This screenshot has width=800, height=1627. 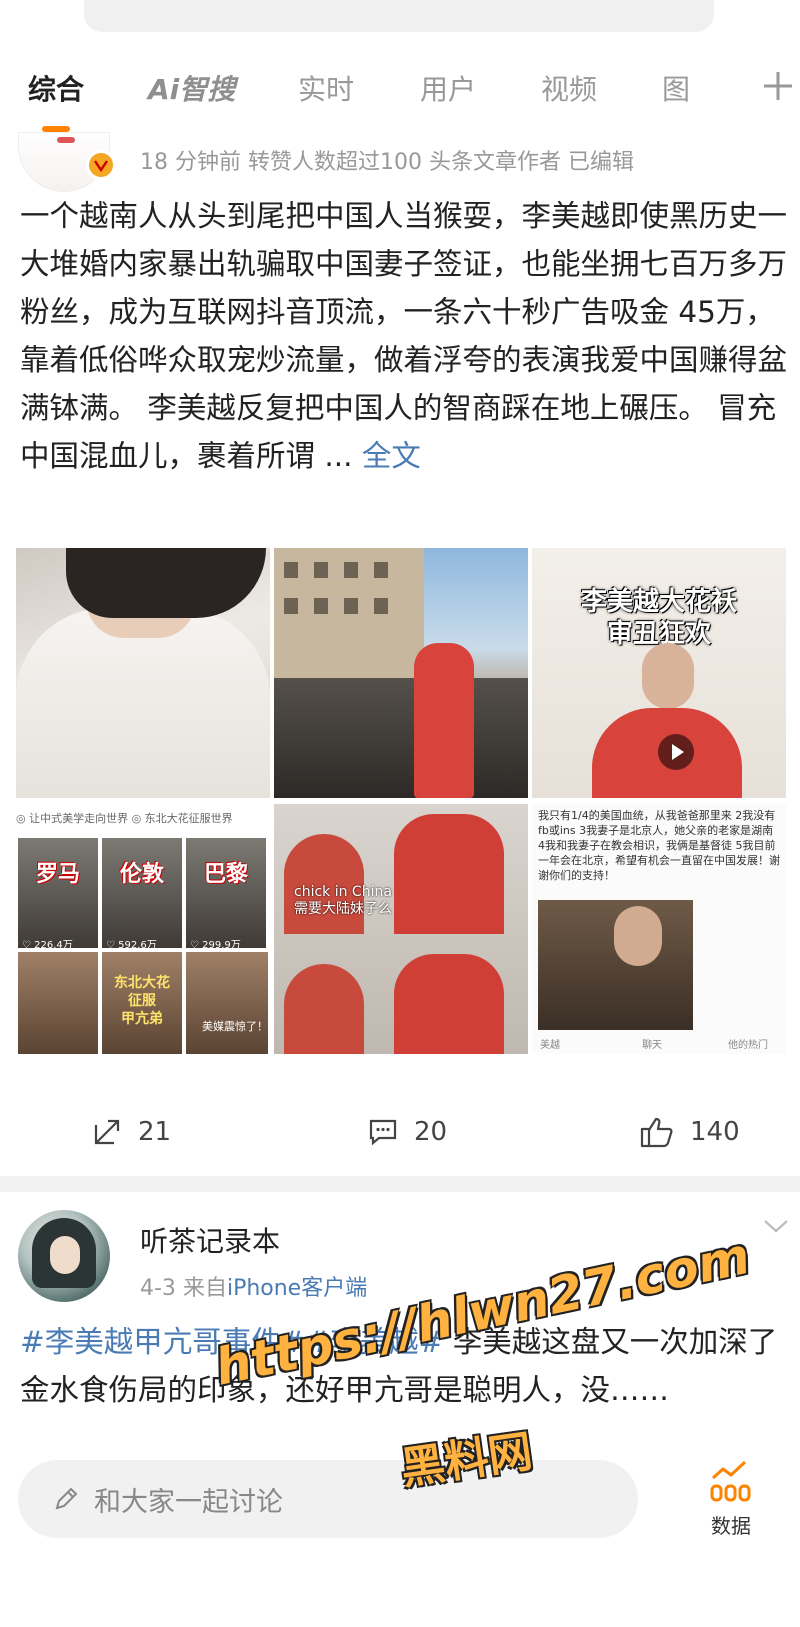 What do you see at coordinates (131, 1132) in the screenshot?
I see `repost-button: 21` at bounding box center [131, 1132].